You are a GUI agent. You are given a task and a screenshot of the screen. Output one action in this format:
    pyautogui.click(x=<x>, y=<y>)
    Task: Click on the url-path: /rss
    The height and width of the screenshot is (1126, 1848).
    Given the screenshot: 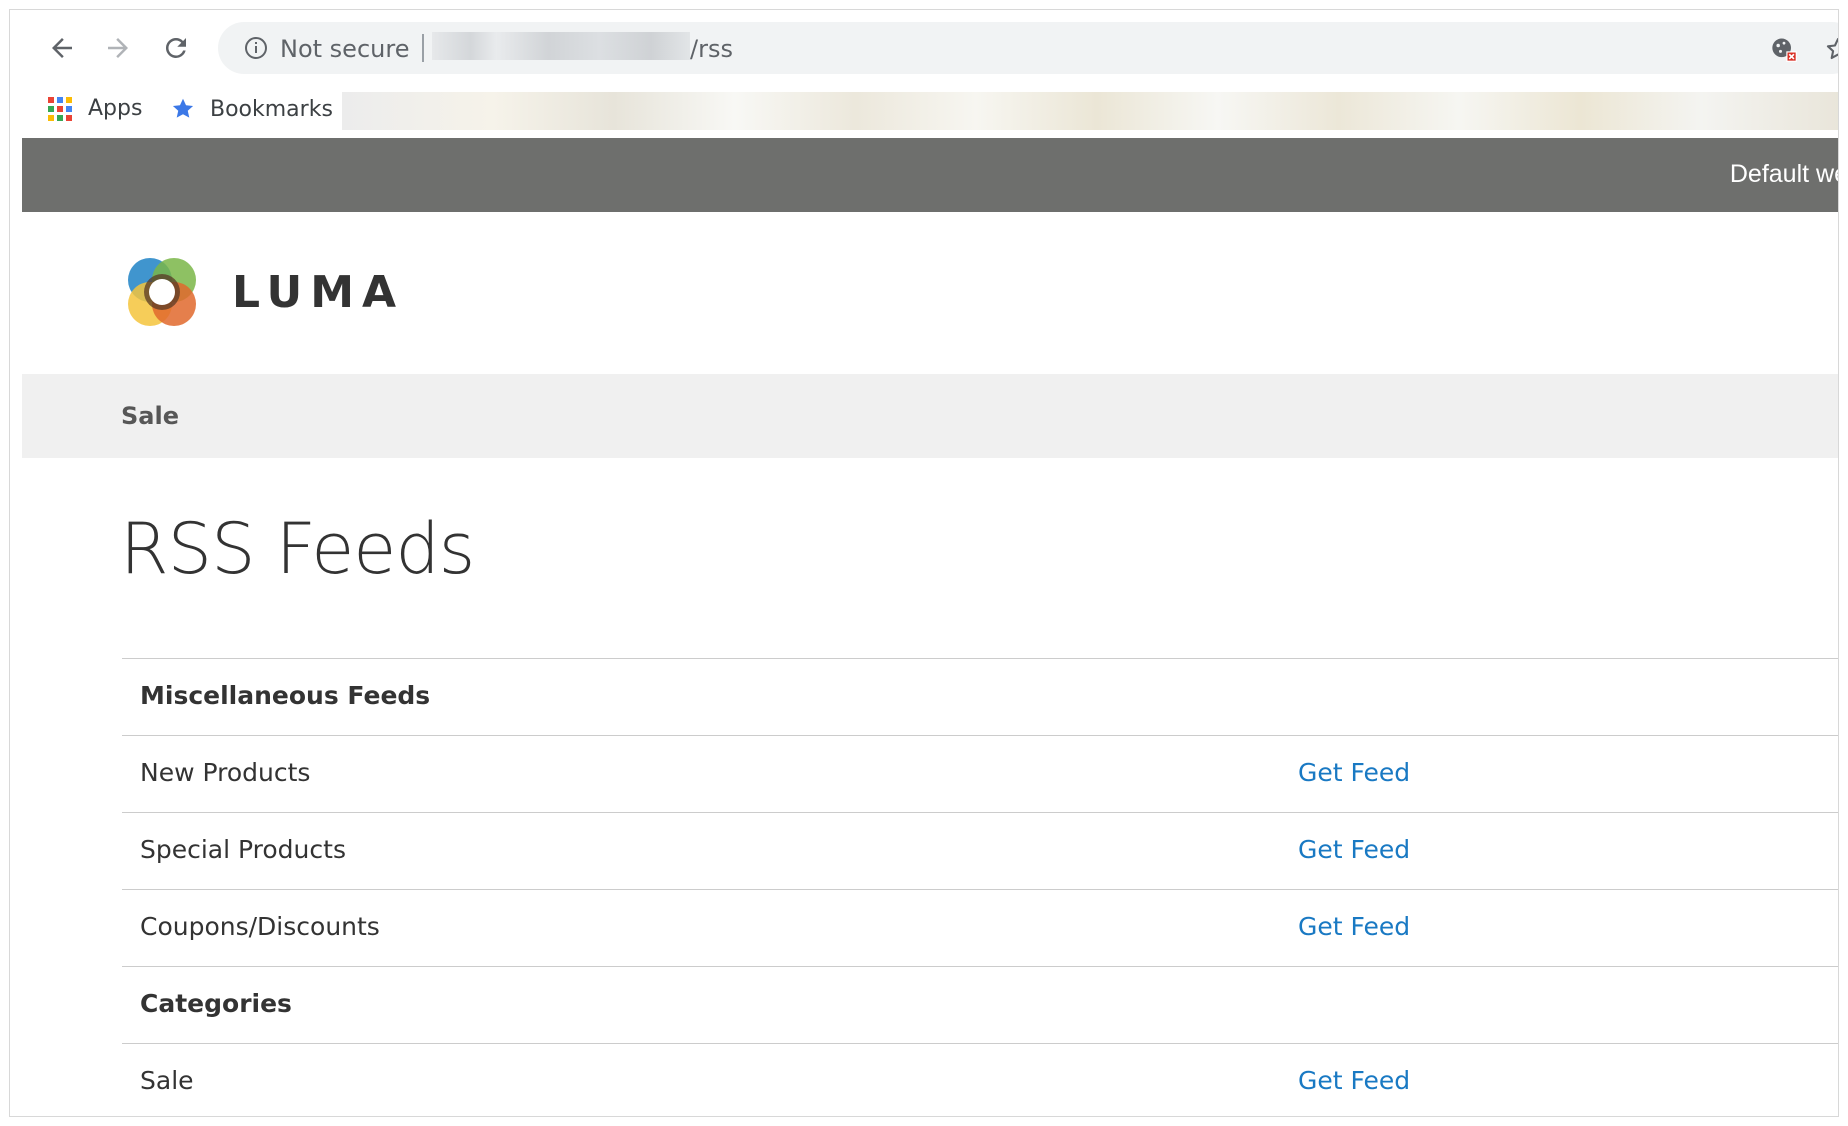 What is the action you would take?
    pyautogui.click(x=711, y=49)
    